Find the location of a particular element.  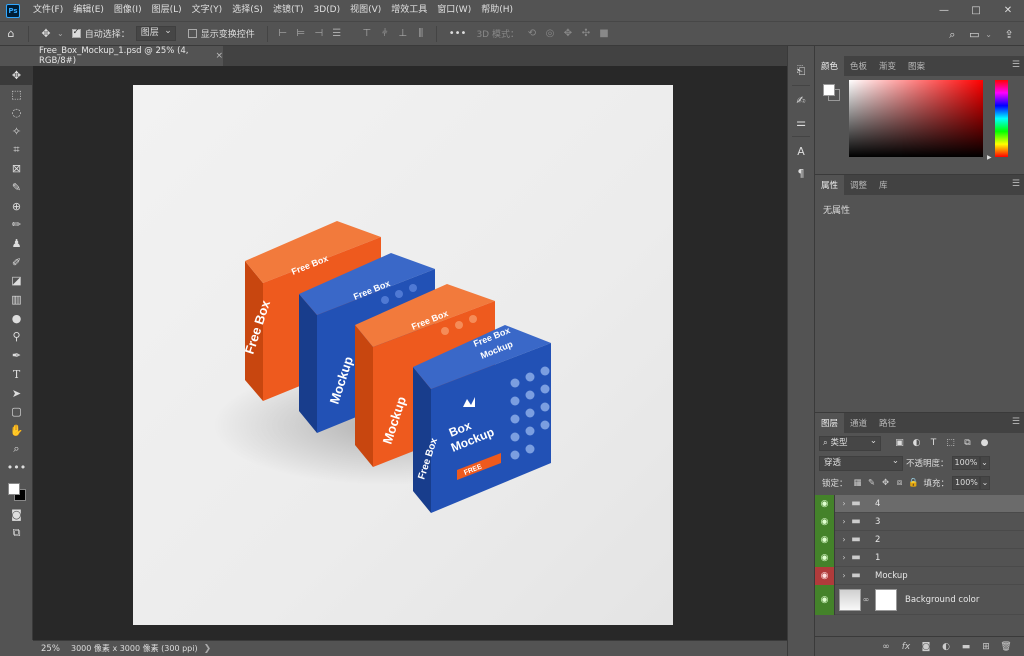

3d-roll-icon: ◎ is located at coordinates (550, 33).